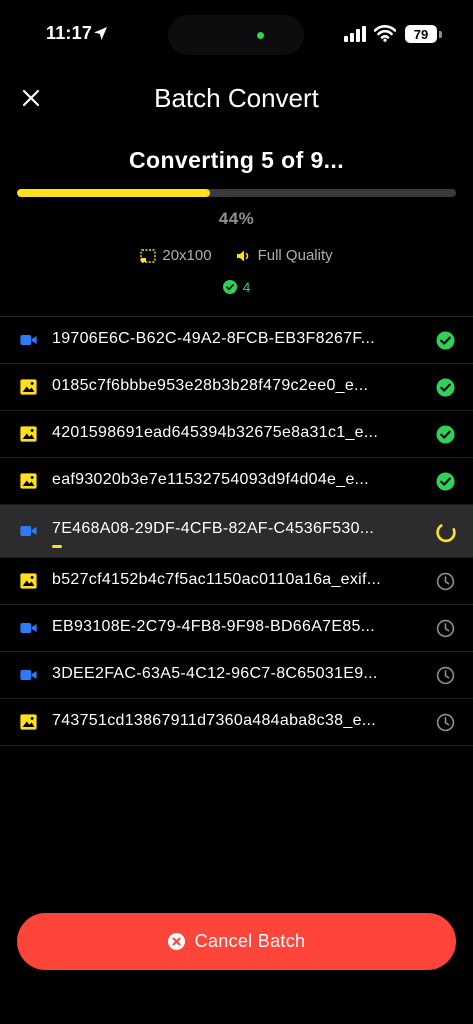 Image resolution: width=473 pixels, height=1024 pixels. I want to click on cancel-circle-icon, so click(176, 941).